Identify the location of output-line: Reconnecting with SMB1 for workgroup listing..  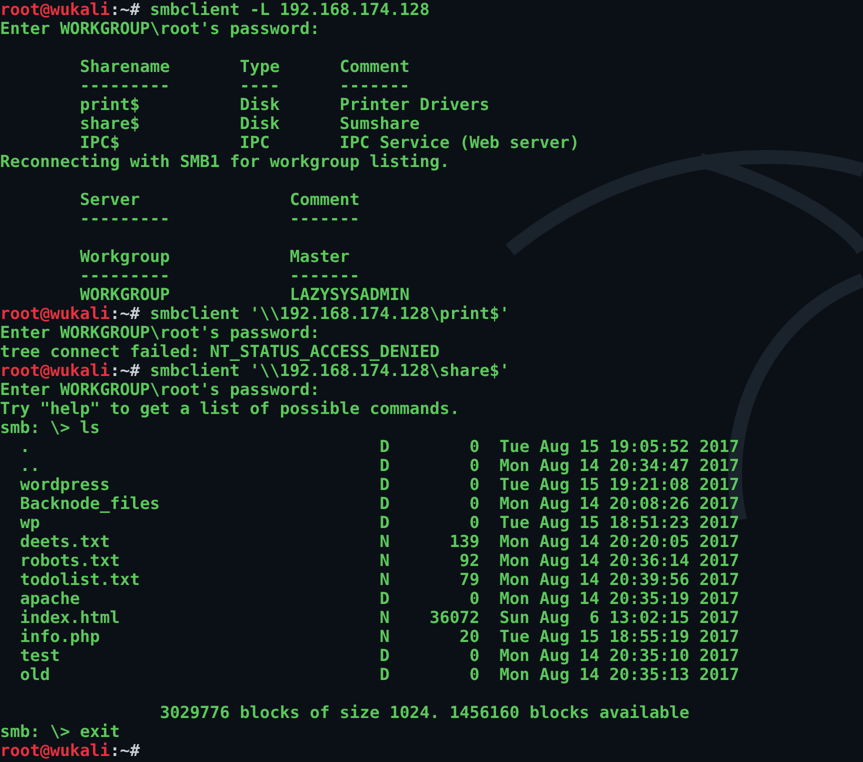
(225, 161).